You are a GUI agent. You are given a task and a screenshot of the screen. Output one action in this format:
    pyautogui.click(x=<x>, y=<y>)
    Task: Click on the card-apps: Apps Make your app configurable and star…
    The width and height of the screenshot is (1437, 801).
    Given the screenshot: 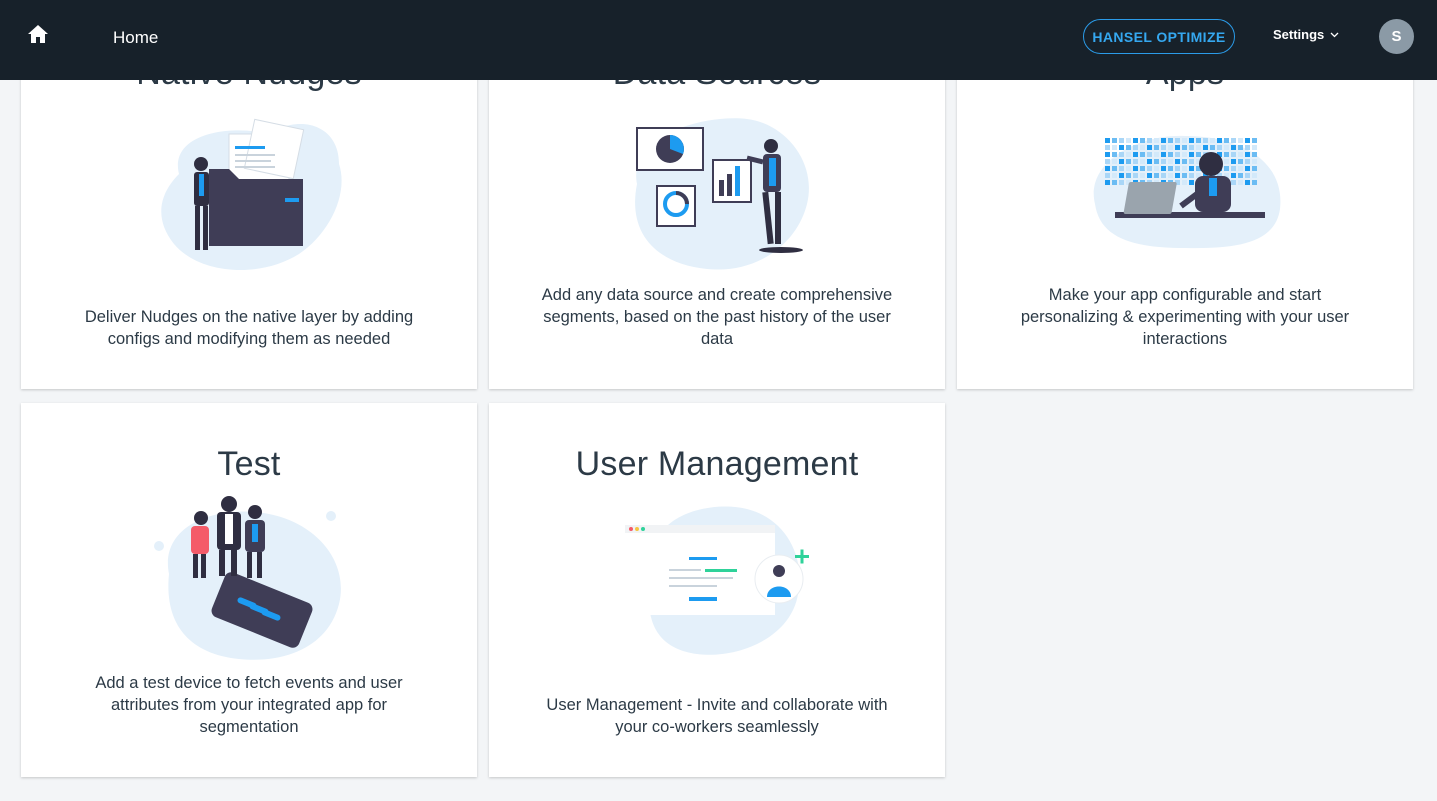 What is the action you would take?
    pyautogui.click(x=1185, y=218)
    